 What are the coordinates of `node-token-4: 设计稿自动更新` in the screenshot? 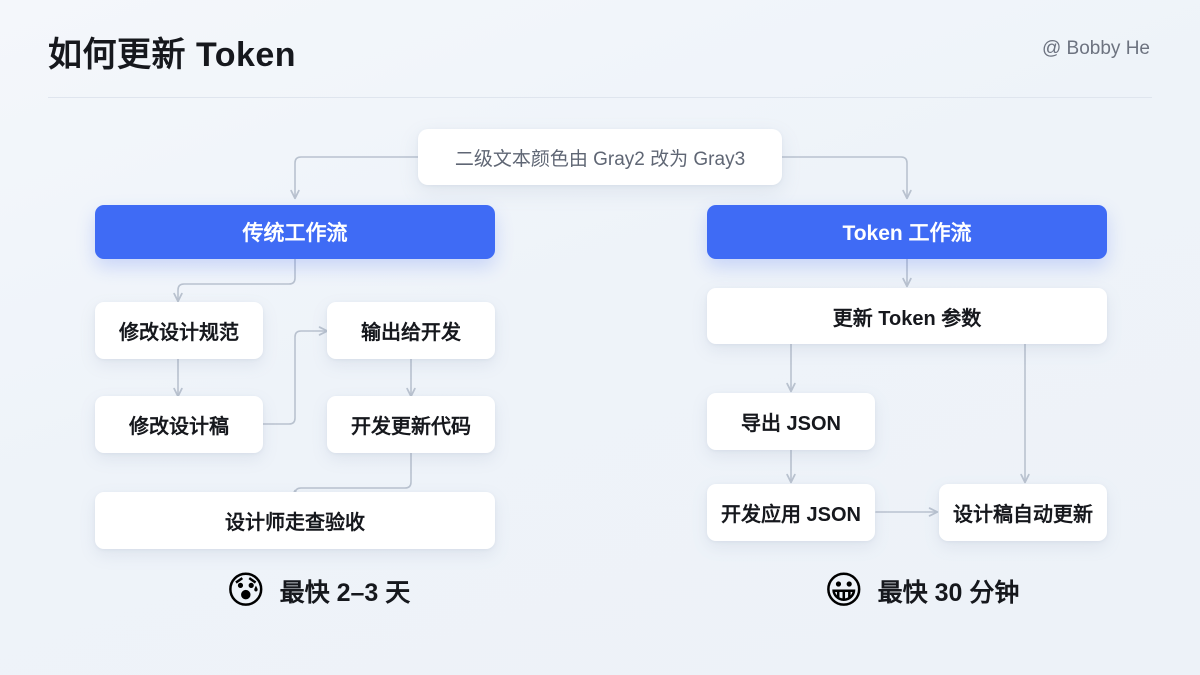 It's located at (1023, 512).